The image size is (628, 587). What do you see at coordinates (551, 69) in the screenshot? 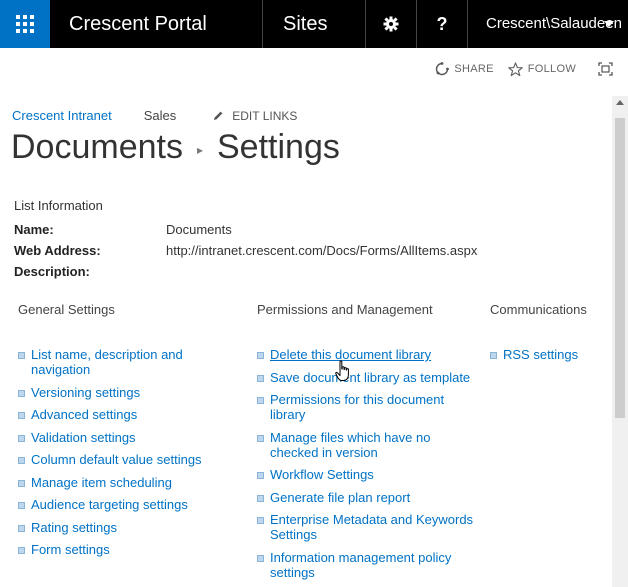
I see `follow-label: FOLLOW` at bounding box center [551, 69].